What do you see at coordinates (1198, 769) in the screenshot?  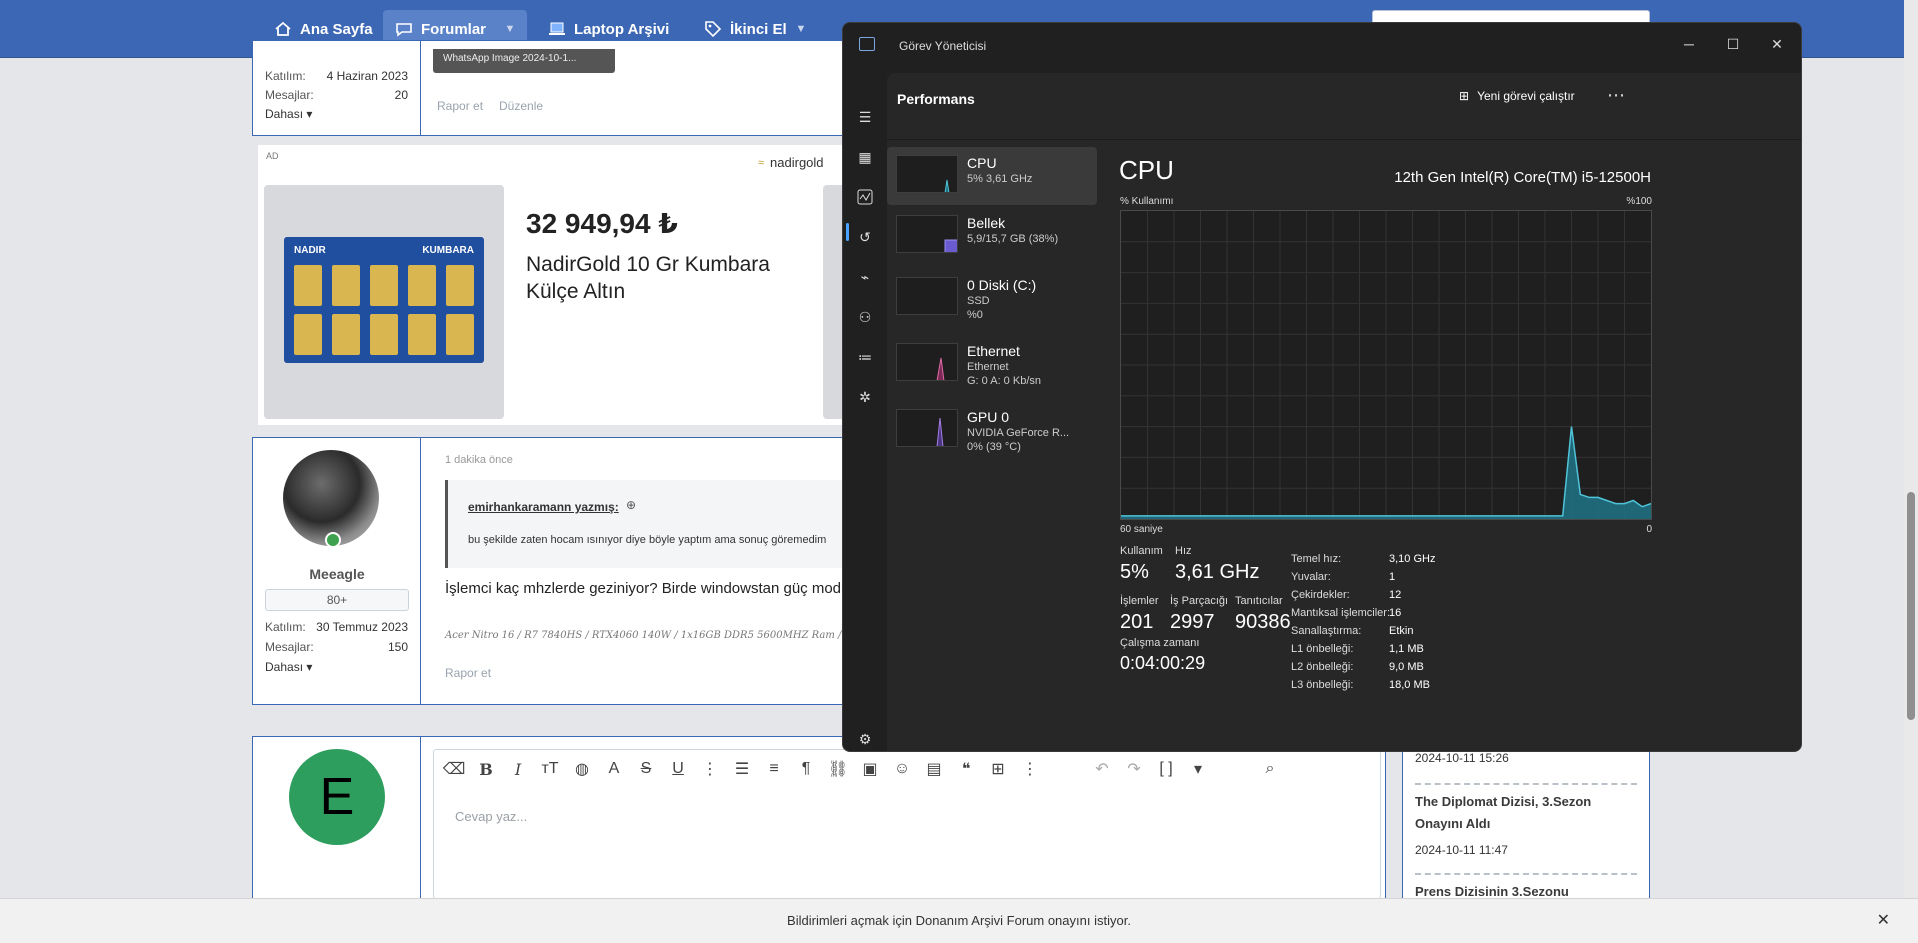 I see `save-draft-icon: ▾` at bounding box center [1198, 769].